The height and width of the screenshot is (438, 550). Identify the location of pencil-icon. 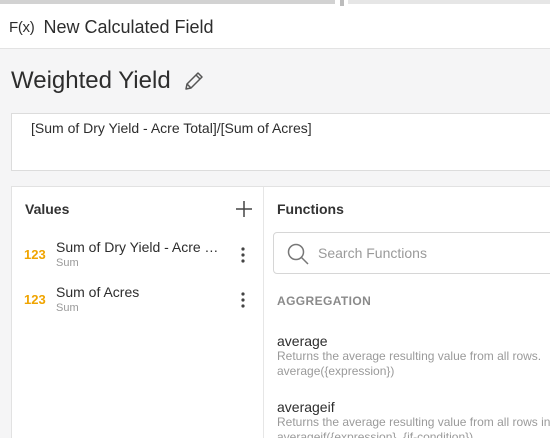
(194, 81).